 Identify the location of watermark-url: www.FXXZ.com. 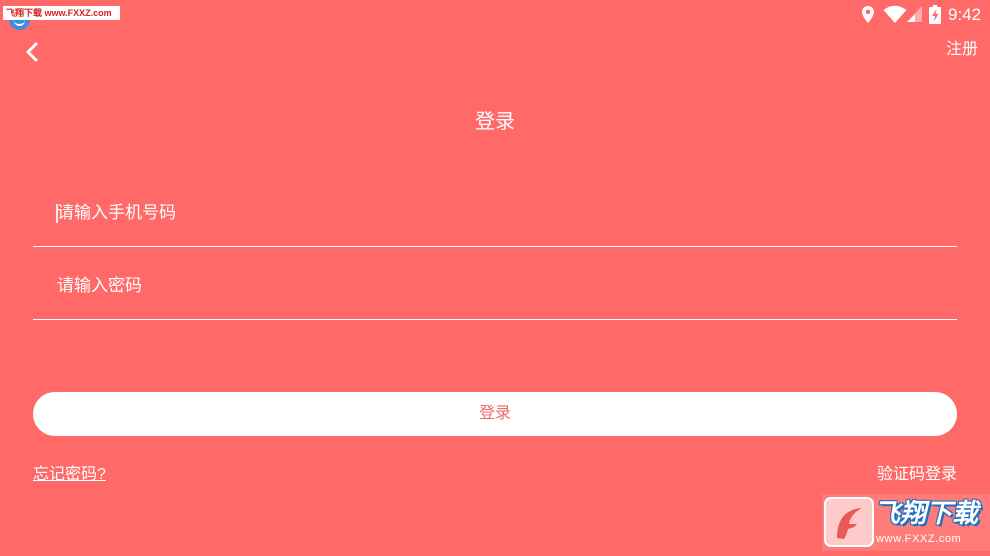
(919, 539).